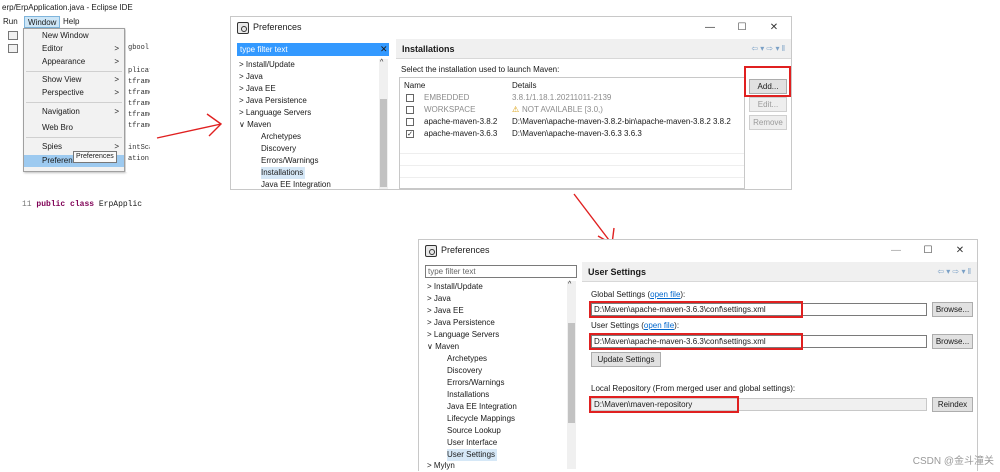  I want to click on column-header-details: Details, so click(524, 85).